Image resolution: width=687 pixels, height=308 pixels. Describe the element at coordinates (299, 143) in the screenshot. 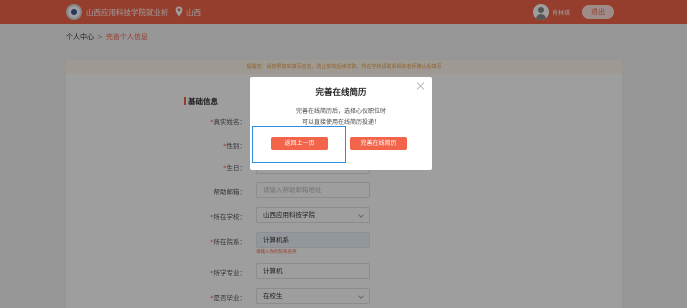

I see `back-button: 返回上一页` at that location.